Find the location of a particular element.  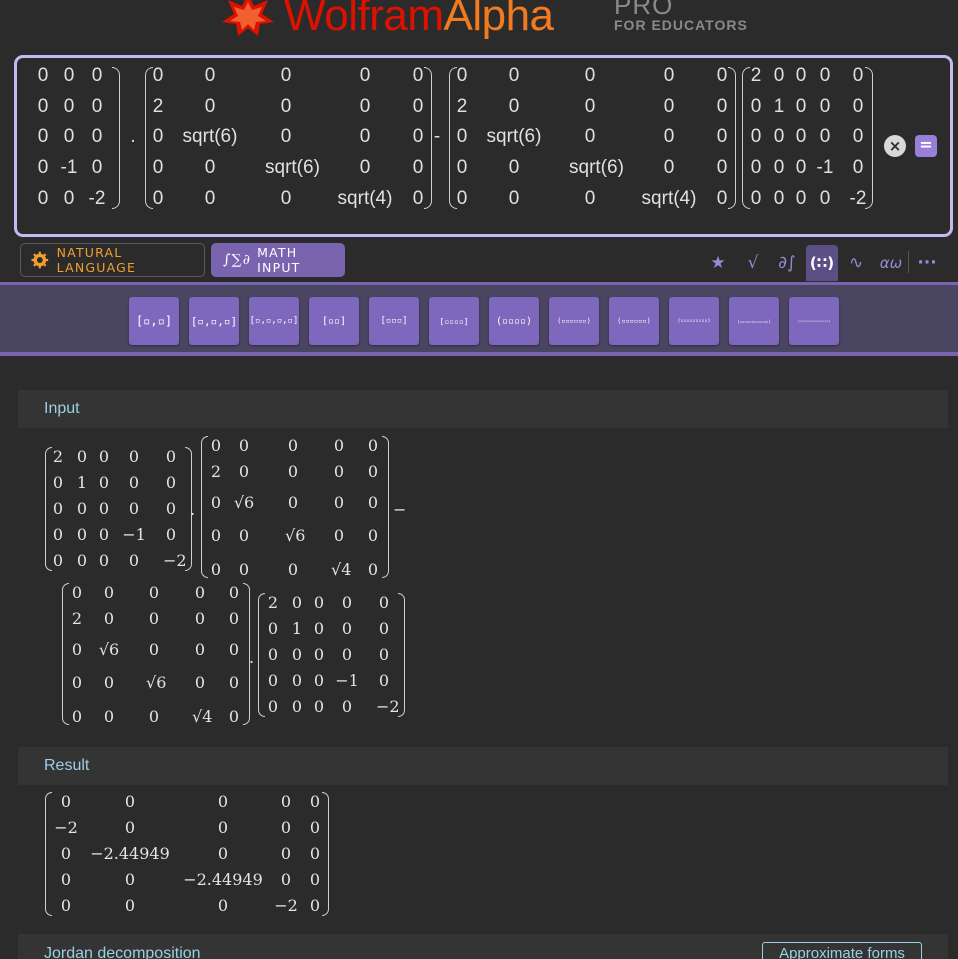

sqrt-icon: √ is located at coordinates (753, 263).